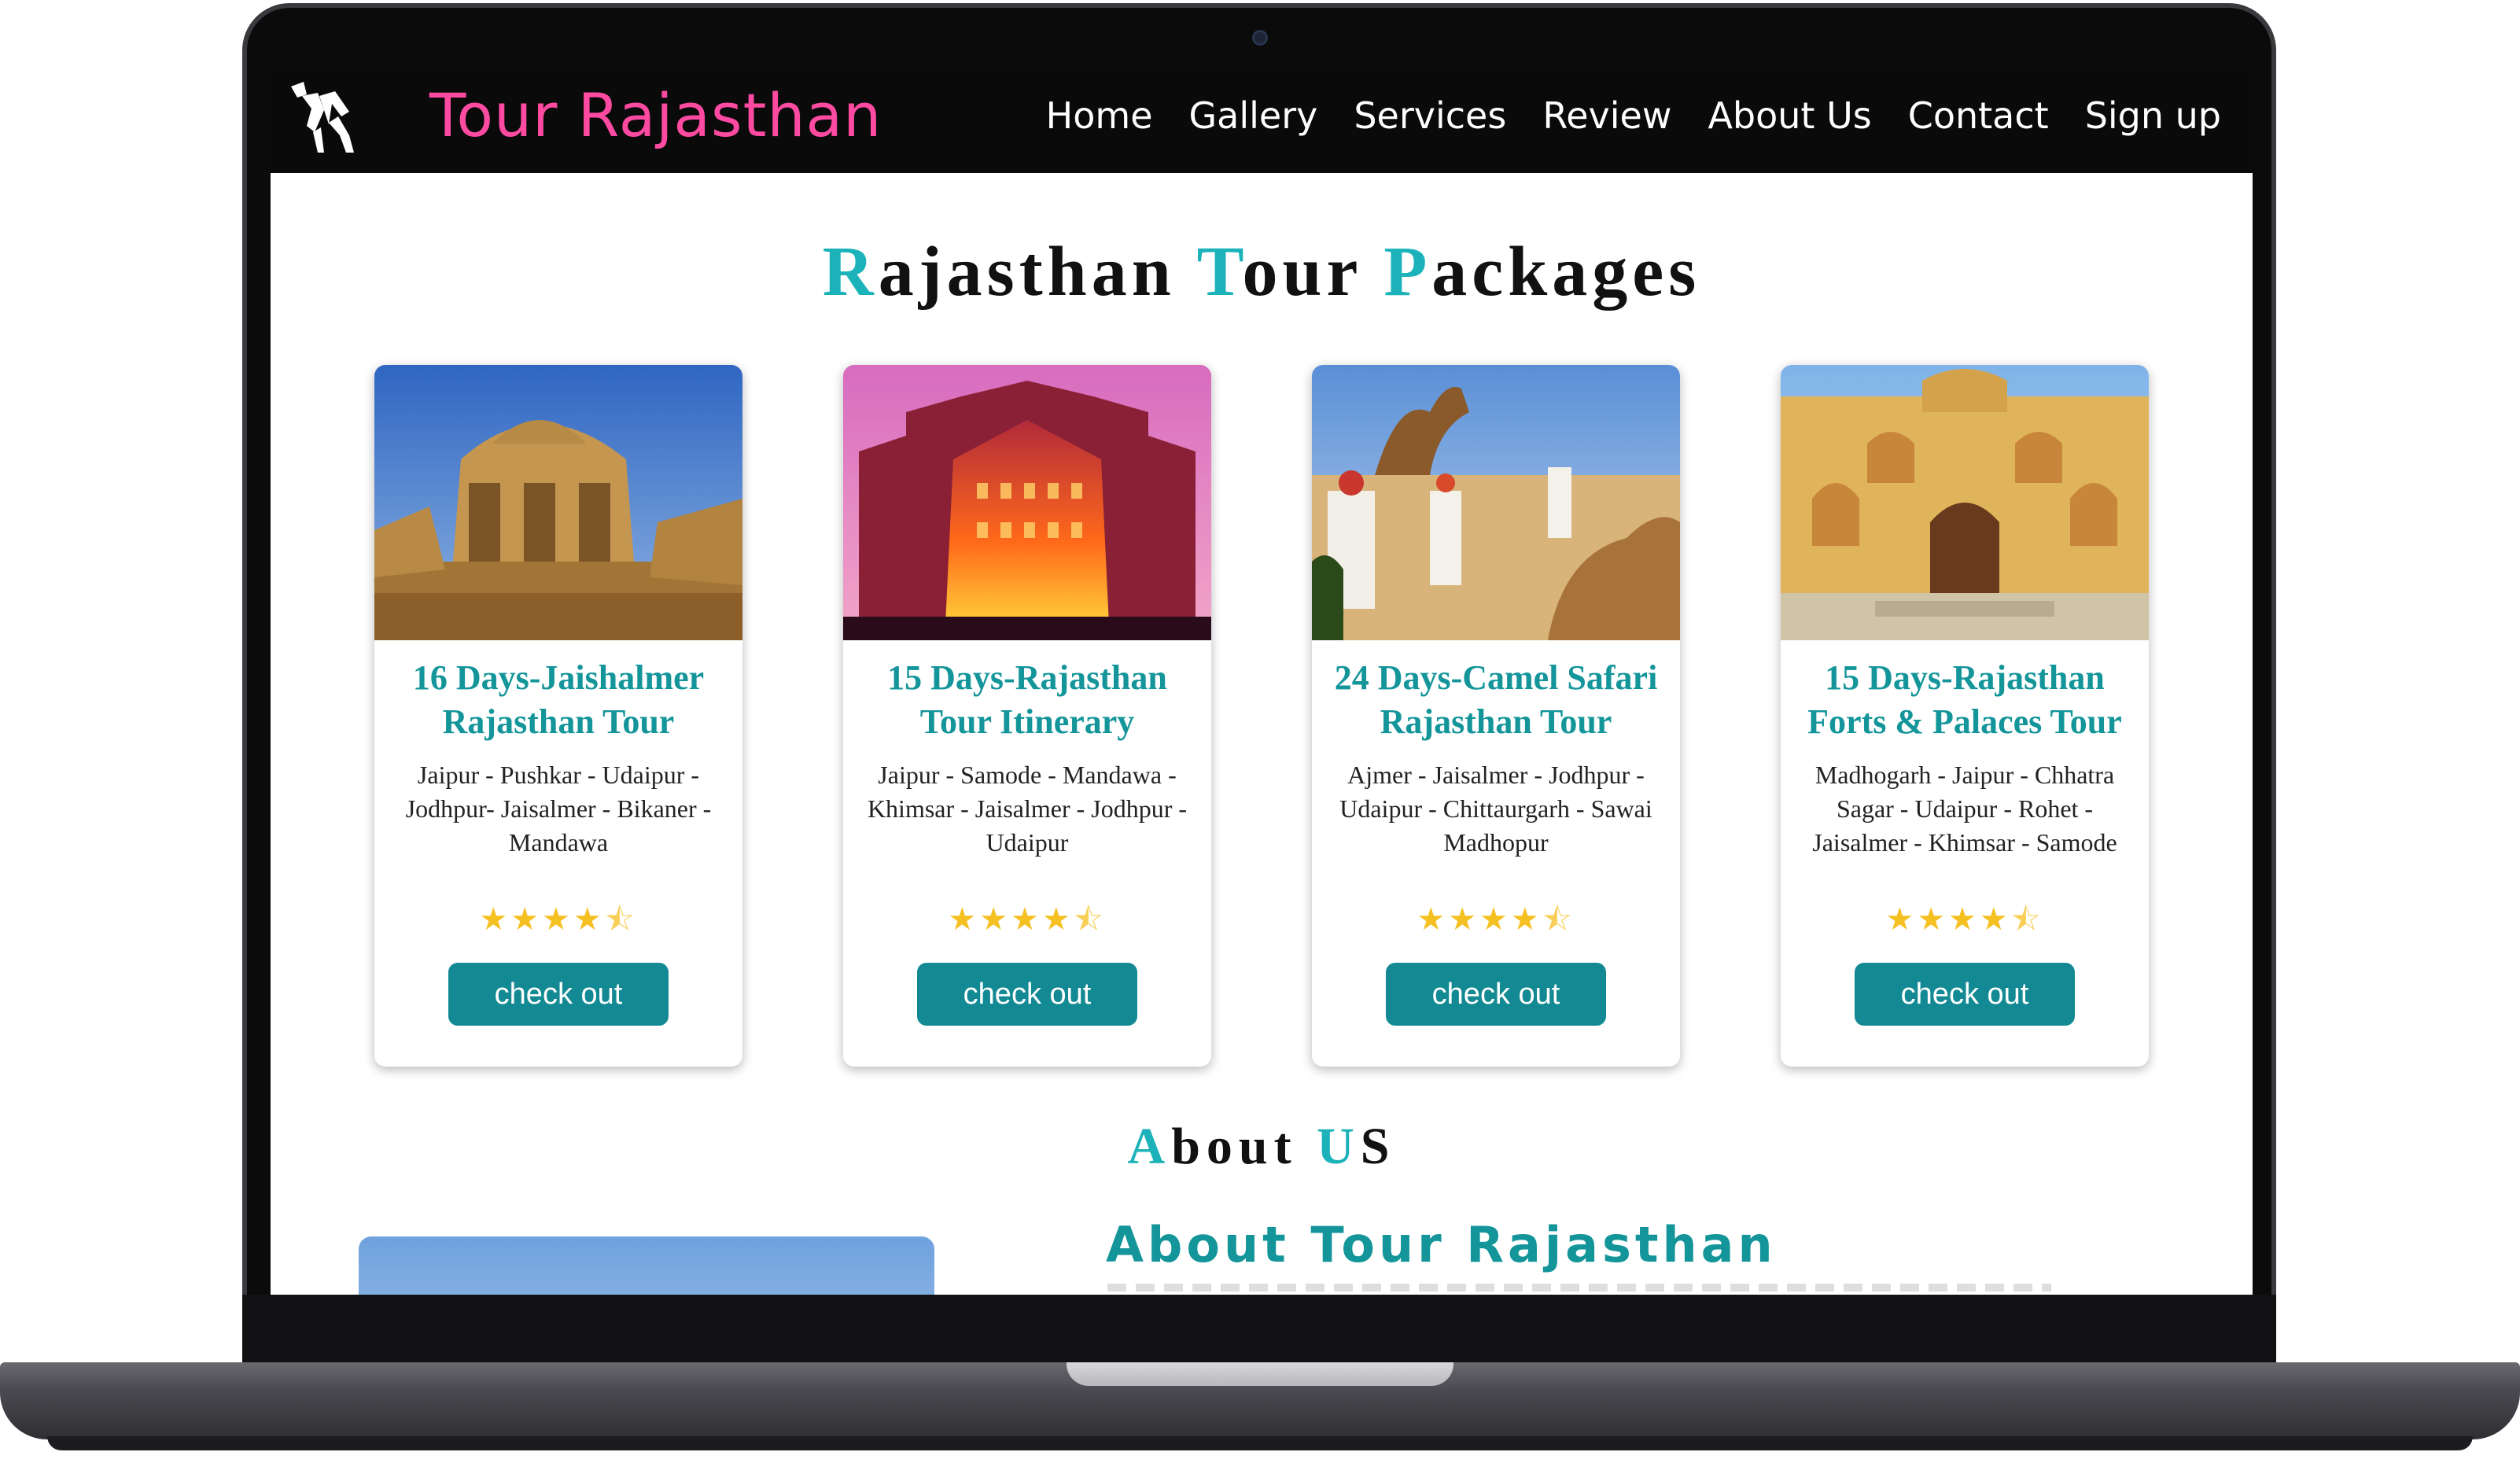  I want to click on about-image, so click(646, 1265).